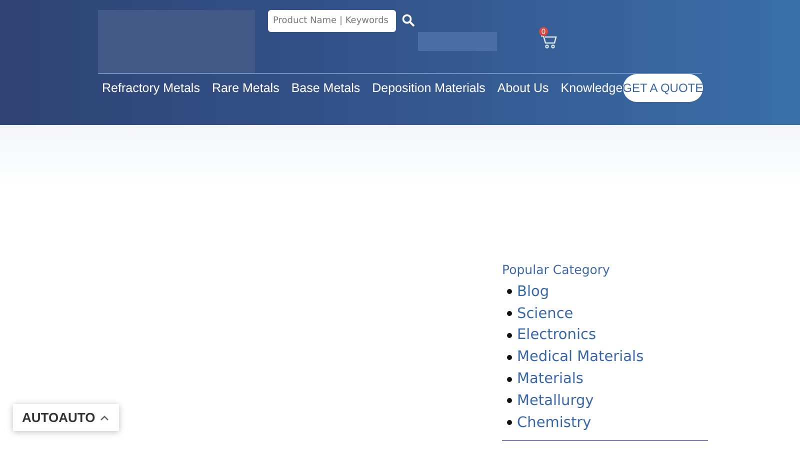  I want to click on cart-icon, so click(549, 41).